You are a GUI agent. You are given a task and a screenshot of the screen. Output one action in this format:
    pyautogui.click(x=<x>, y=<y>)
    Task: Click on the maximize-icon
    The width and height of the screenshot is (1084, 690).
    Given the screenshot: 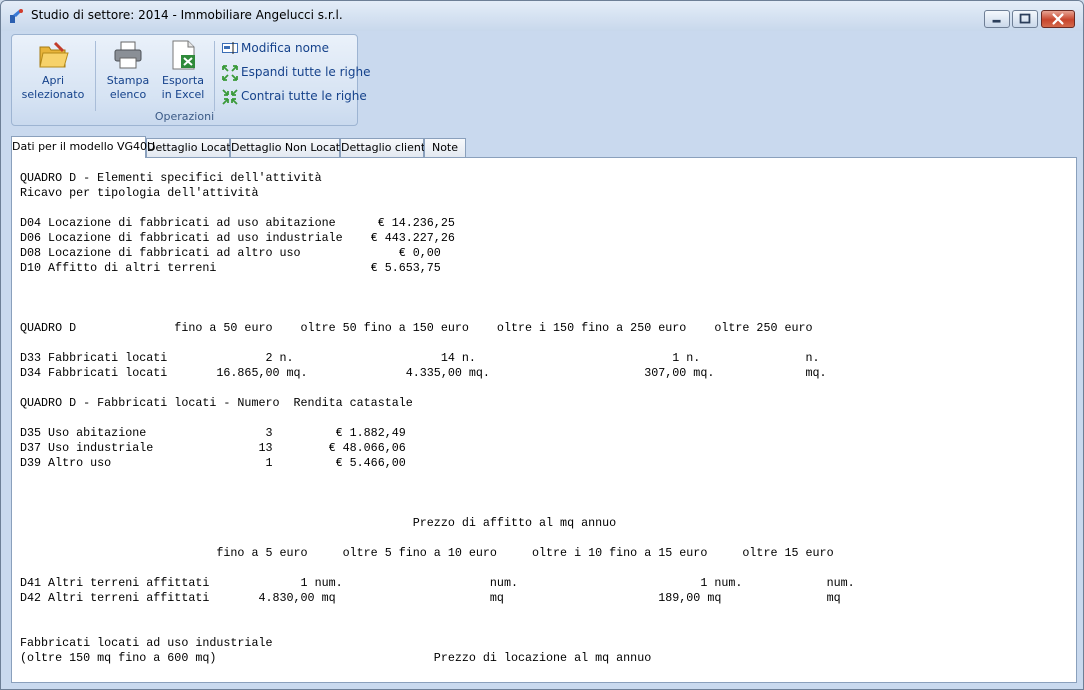 What is the action you would take?
    pyautogui.click(x=1025, y=18)
    